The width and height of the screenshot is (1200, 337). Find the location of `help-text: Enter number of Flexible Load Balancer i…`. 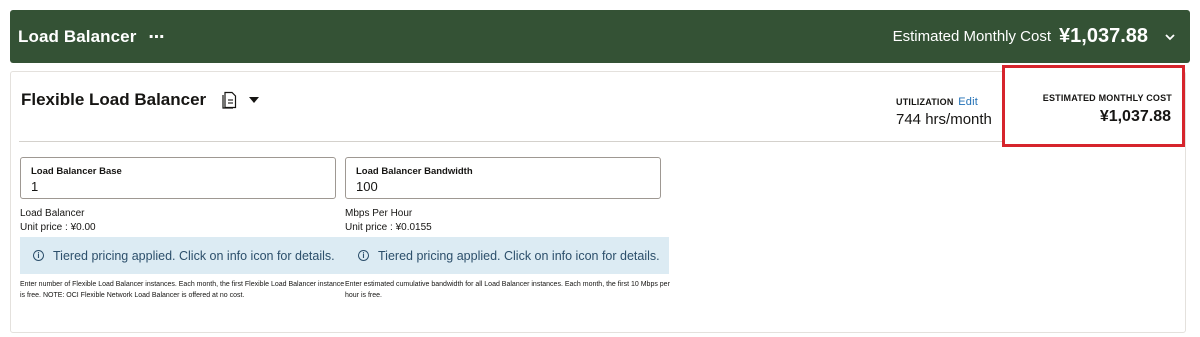

help-text: Enter number of Flexible Load Balancer i… is located at coordinates (182, 290).